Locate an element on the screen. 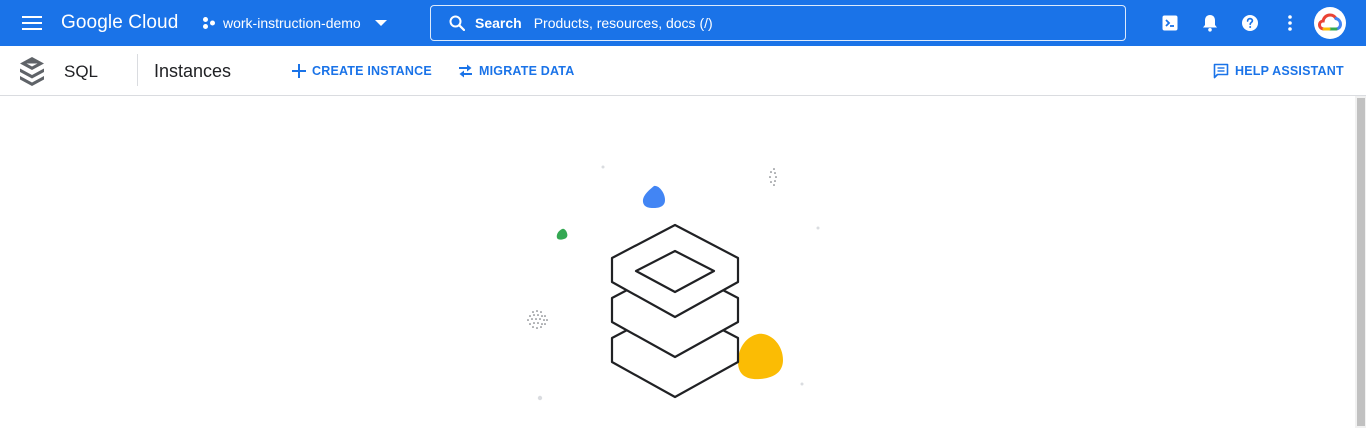  google-cloud-logo: Google Cloud is located at coordinates (119, 23).